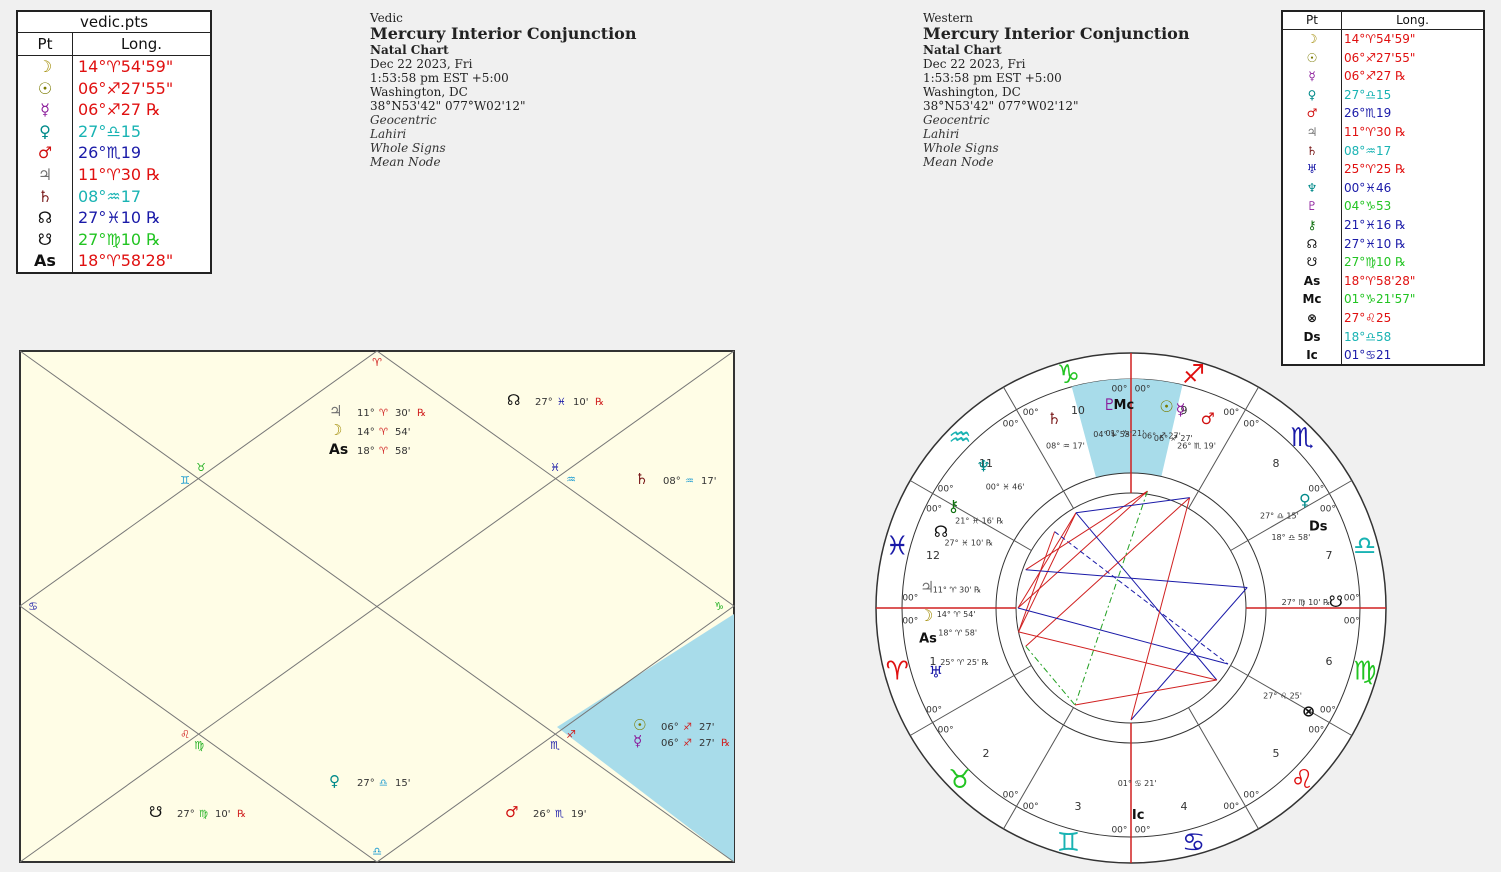 The image size is (1501, 872). Describe the element at coordinates (1312, 20) in the screenshot. I see `western-col-pt: Pt` at that location.